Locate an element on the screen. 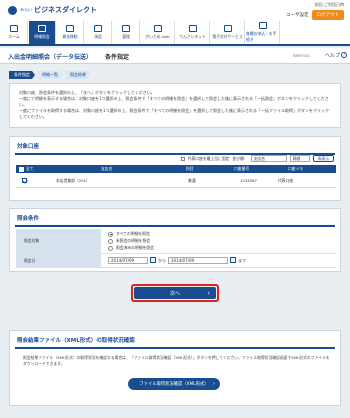  account-table-header: 全て 支店名 科目 口座番号 口座メモ is located at coordinates (176, 169).